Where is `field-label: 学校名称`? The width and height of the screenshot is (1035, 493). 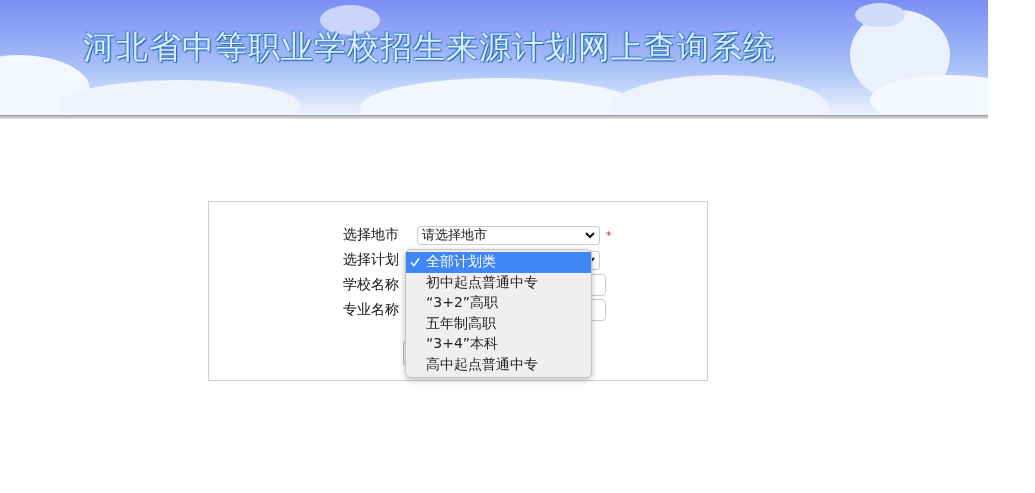
field-label: 学校名称 is located at coordinates (371, 285).